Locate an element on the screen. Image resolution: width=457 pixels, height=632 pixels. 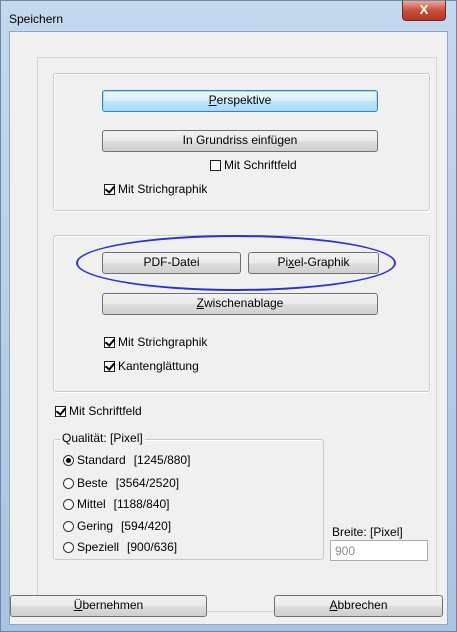
abbrechen-label: bbrechen is located at coordinates (362, 605).